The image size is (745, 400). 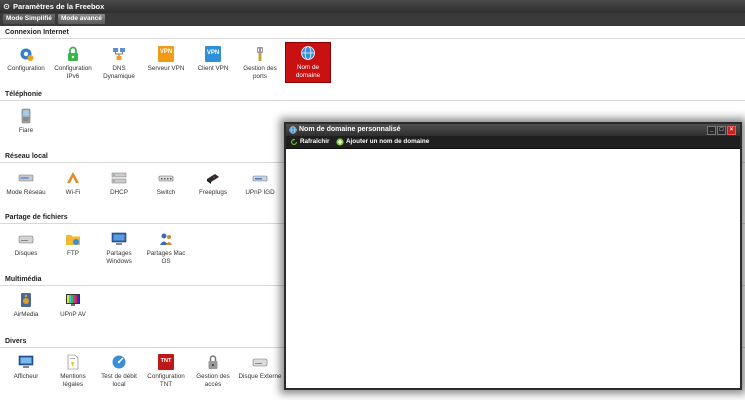 I want to click on mode-bar: Mode Simplifié Mode avancé, so click(x=372, y=19).